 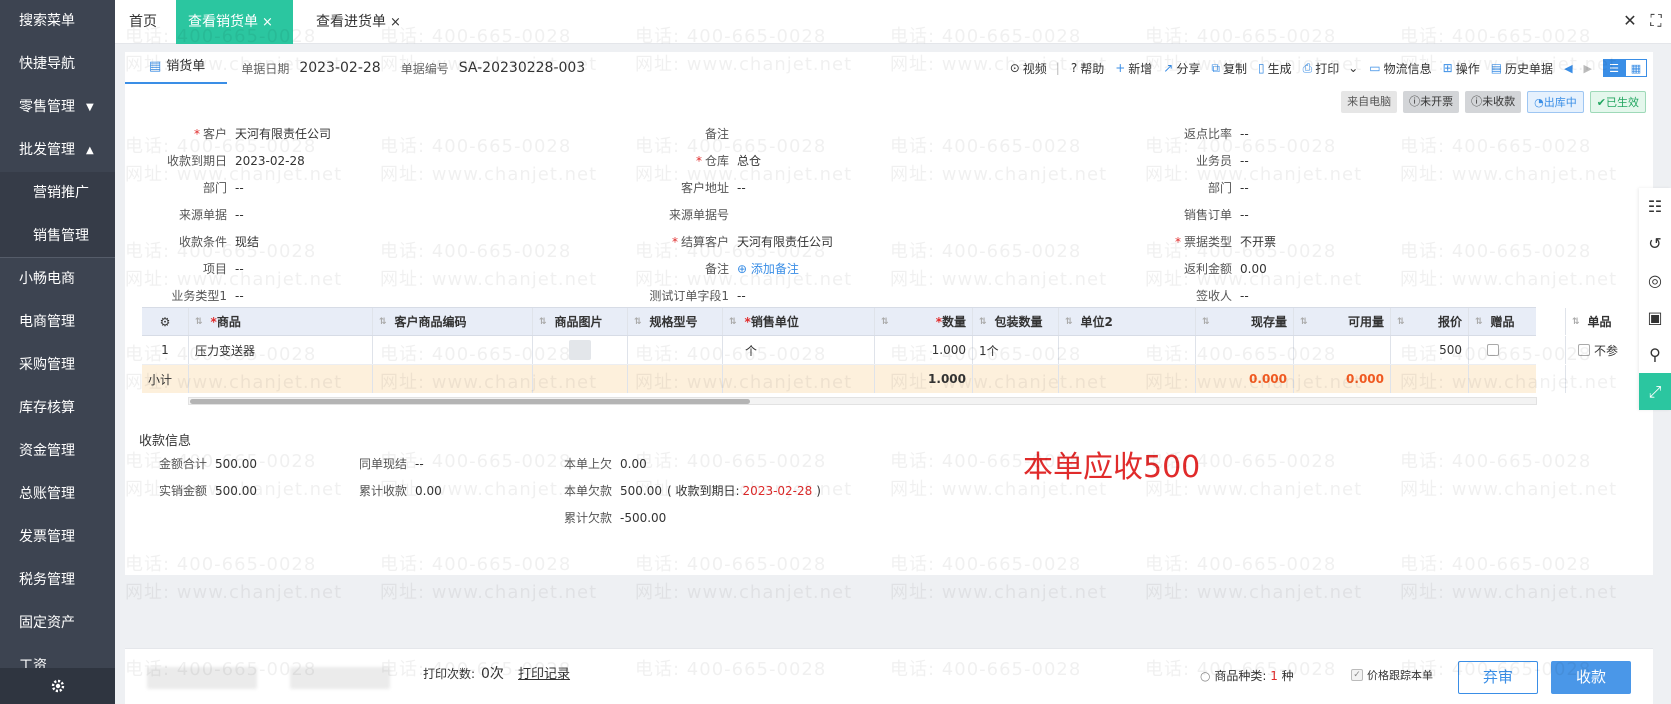 What do you see at coordinates (57, 365) in the screenshot?
I see `sidebar-item-purchase: 采购管理` at bounding box center [57, 365].